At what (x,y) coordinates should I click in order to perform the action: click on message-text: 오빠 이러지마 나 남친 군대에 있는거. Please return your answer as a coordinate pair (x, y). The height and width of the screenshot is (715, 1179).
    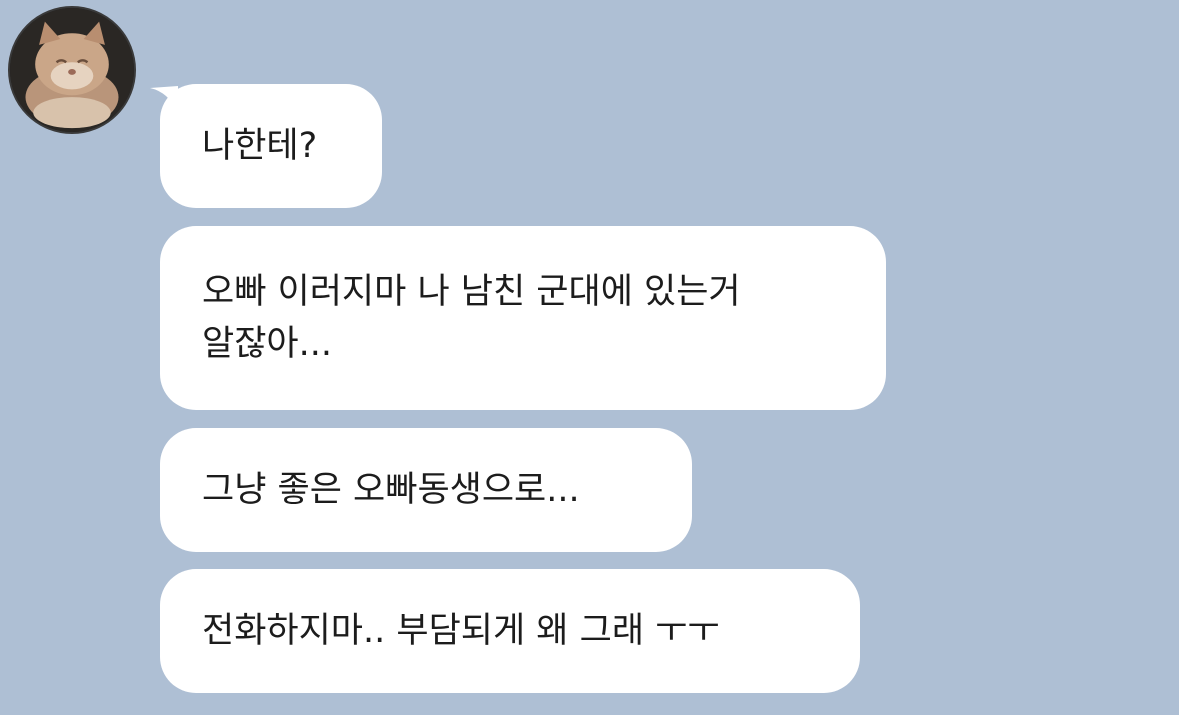
    Looking at the image, I should click on (471, 292).